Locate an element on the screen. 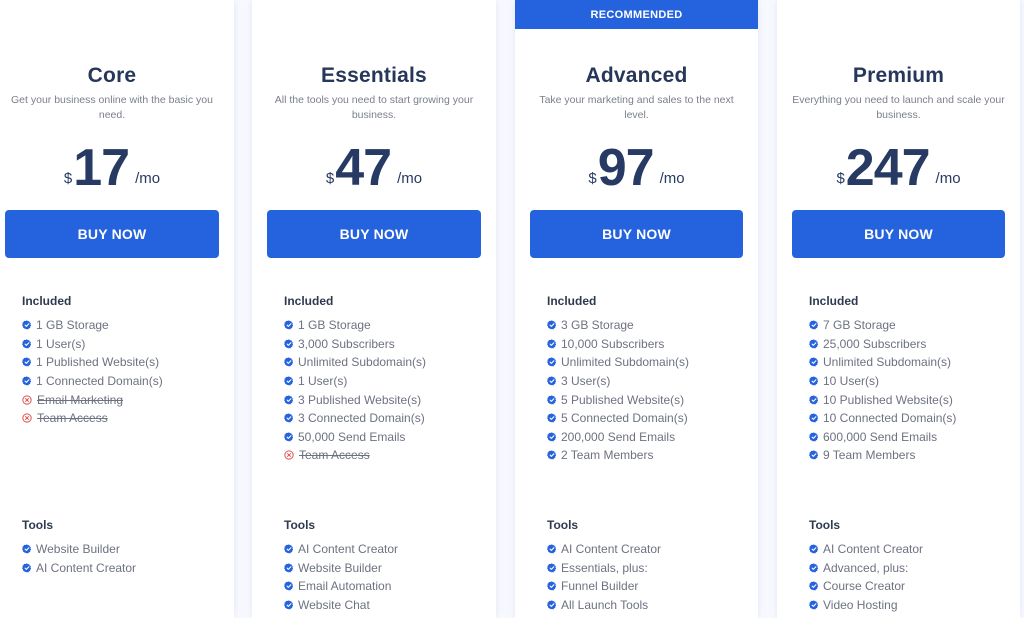  feature-label: 5 Connected Domain(s) is located at coordinates (624, 418).